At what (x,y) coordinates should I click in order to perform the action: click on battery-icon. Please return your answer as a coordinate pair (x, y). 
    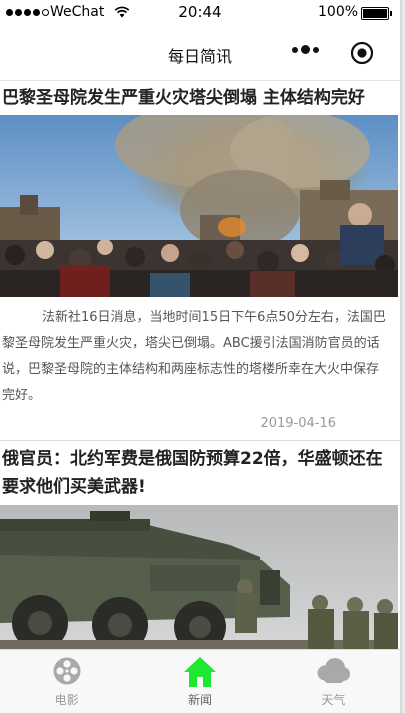
    Looking at the image, I should click on (376, 13).